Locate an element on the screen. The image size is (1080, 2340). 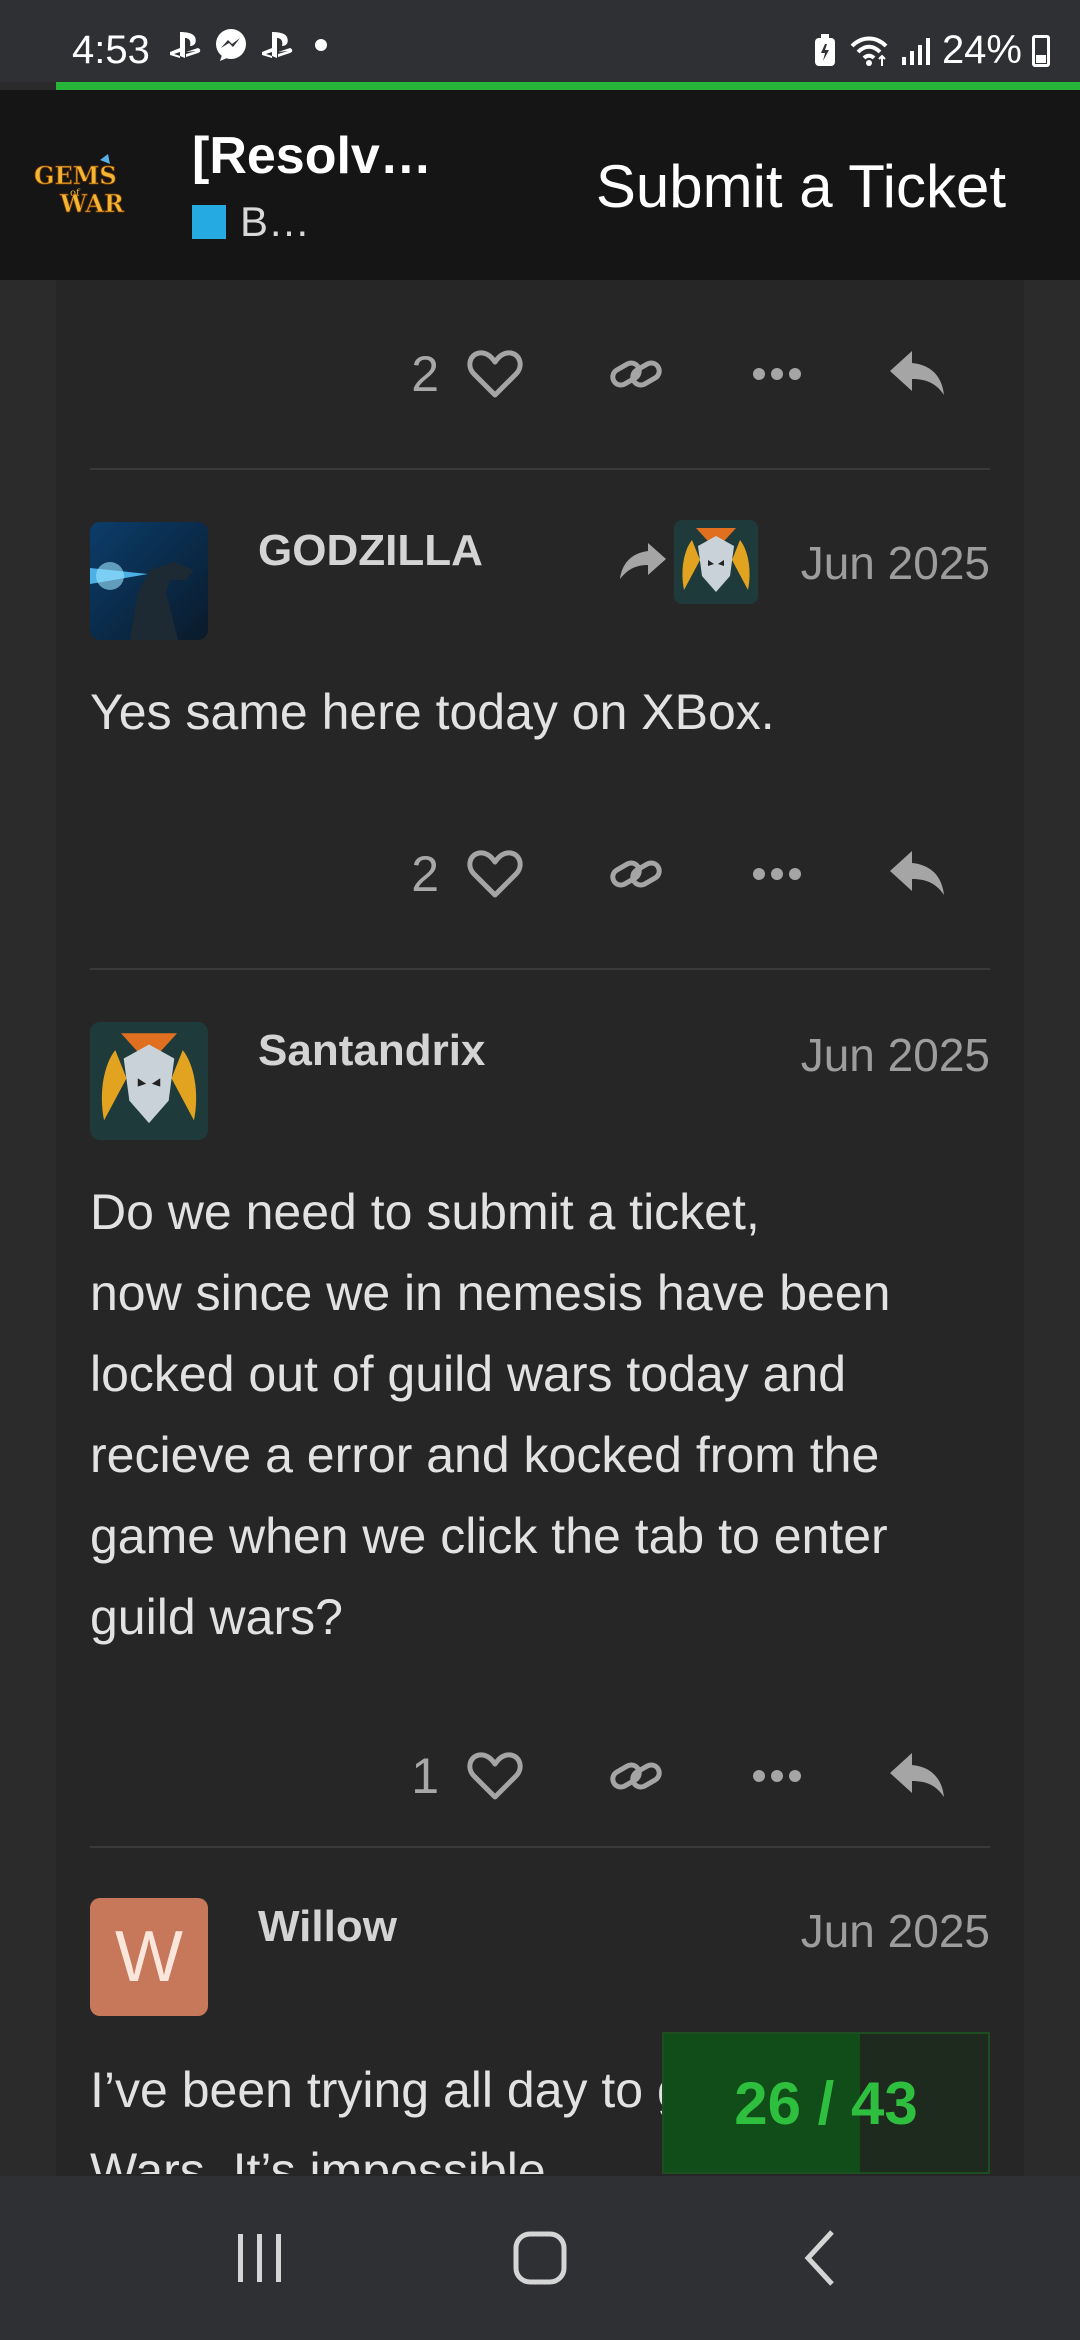
wifi-icon is located at coordinates (869, 51).